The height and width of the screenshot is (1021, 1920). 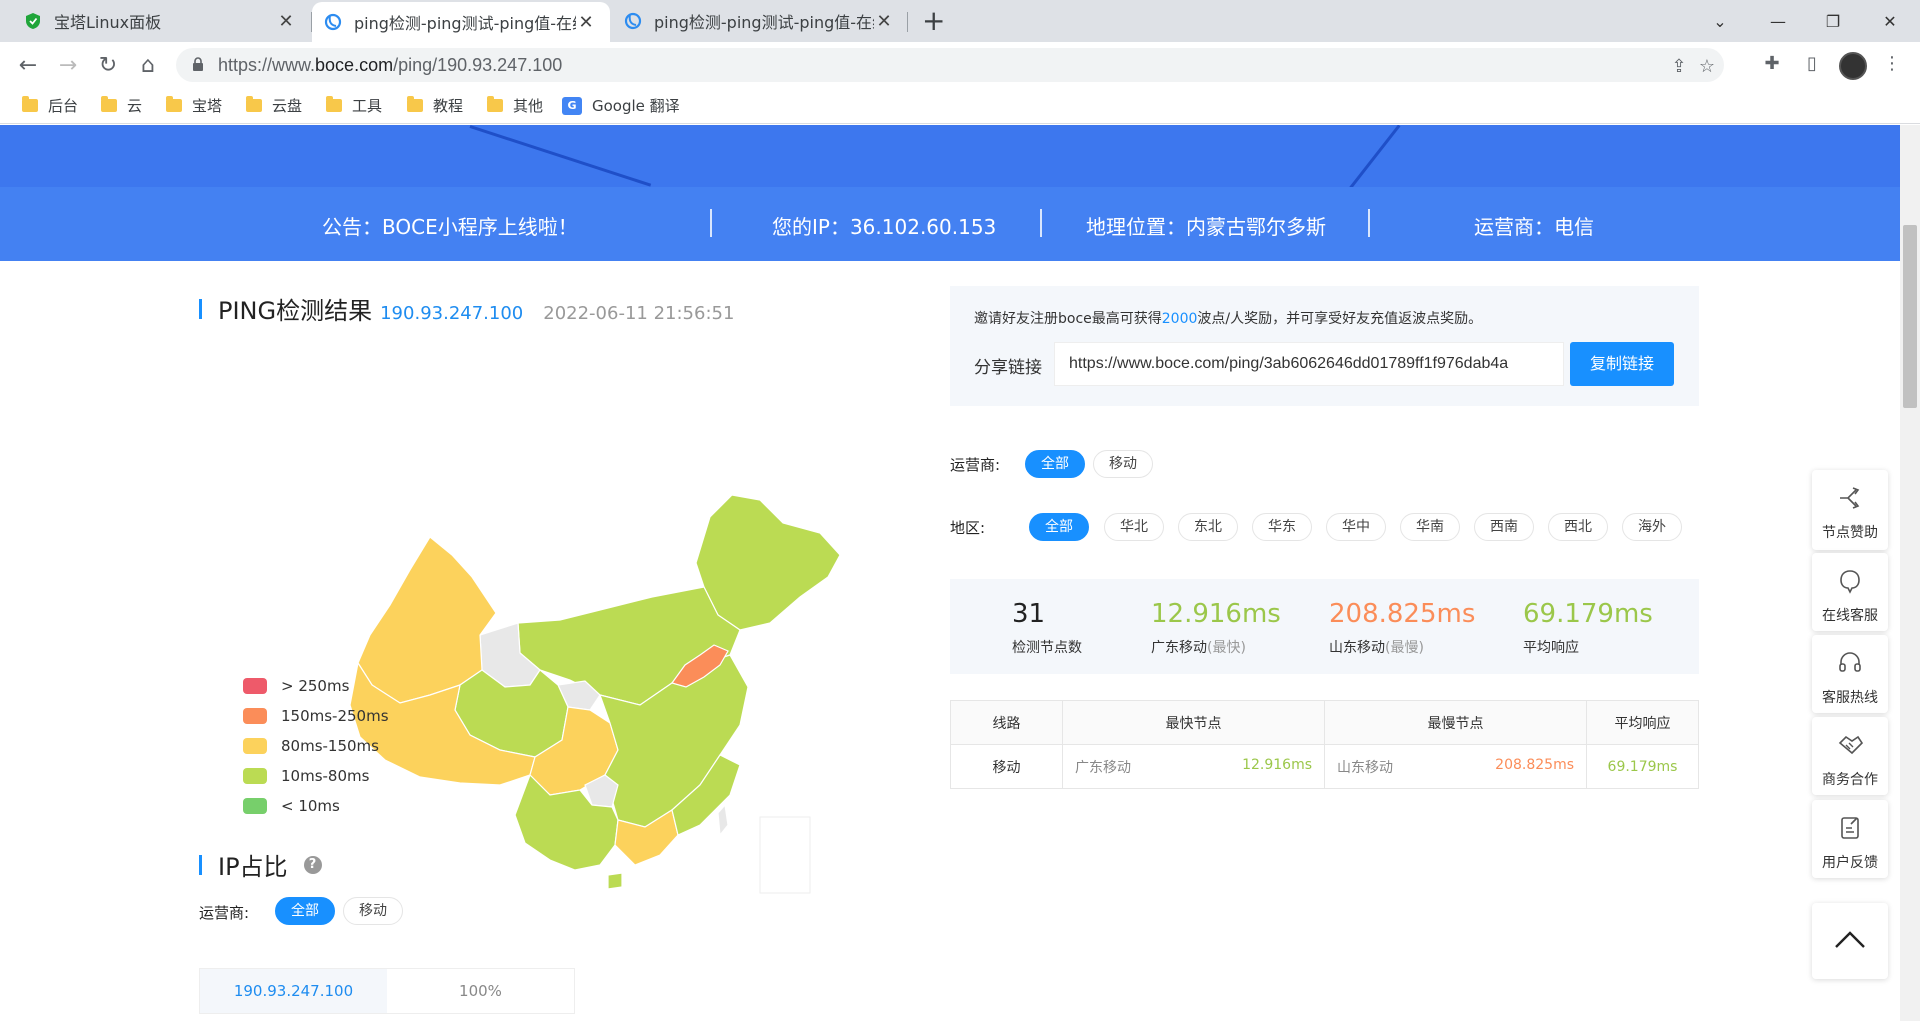 I want to click on legend-item: < 10ms, so click(x=316, y=806).